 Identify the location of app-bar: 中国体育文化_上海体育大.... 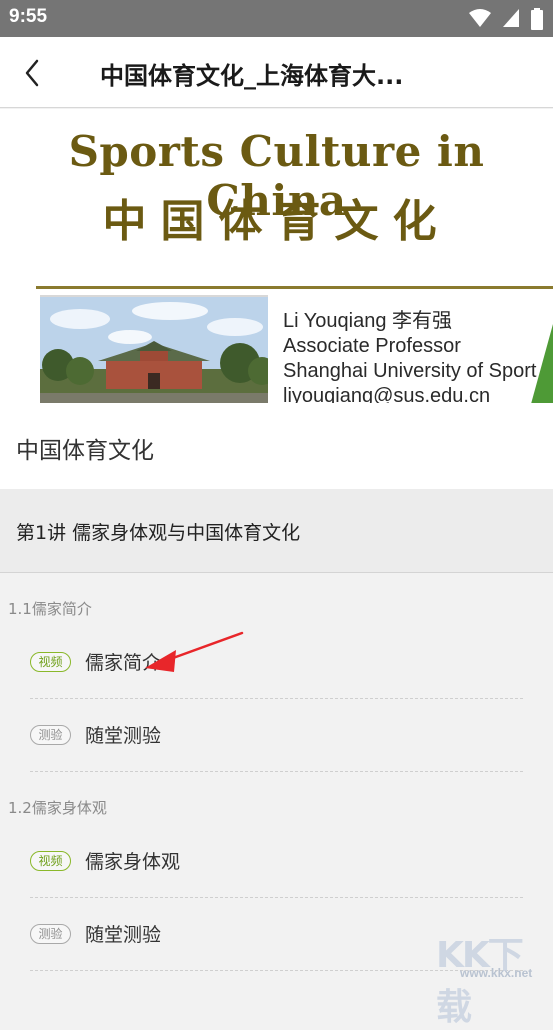
(276, 72).